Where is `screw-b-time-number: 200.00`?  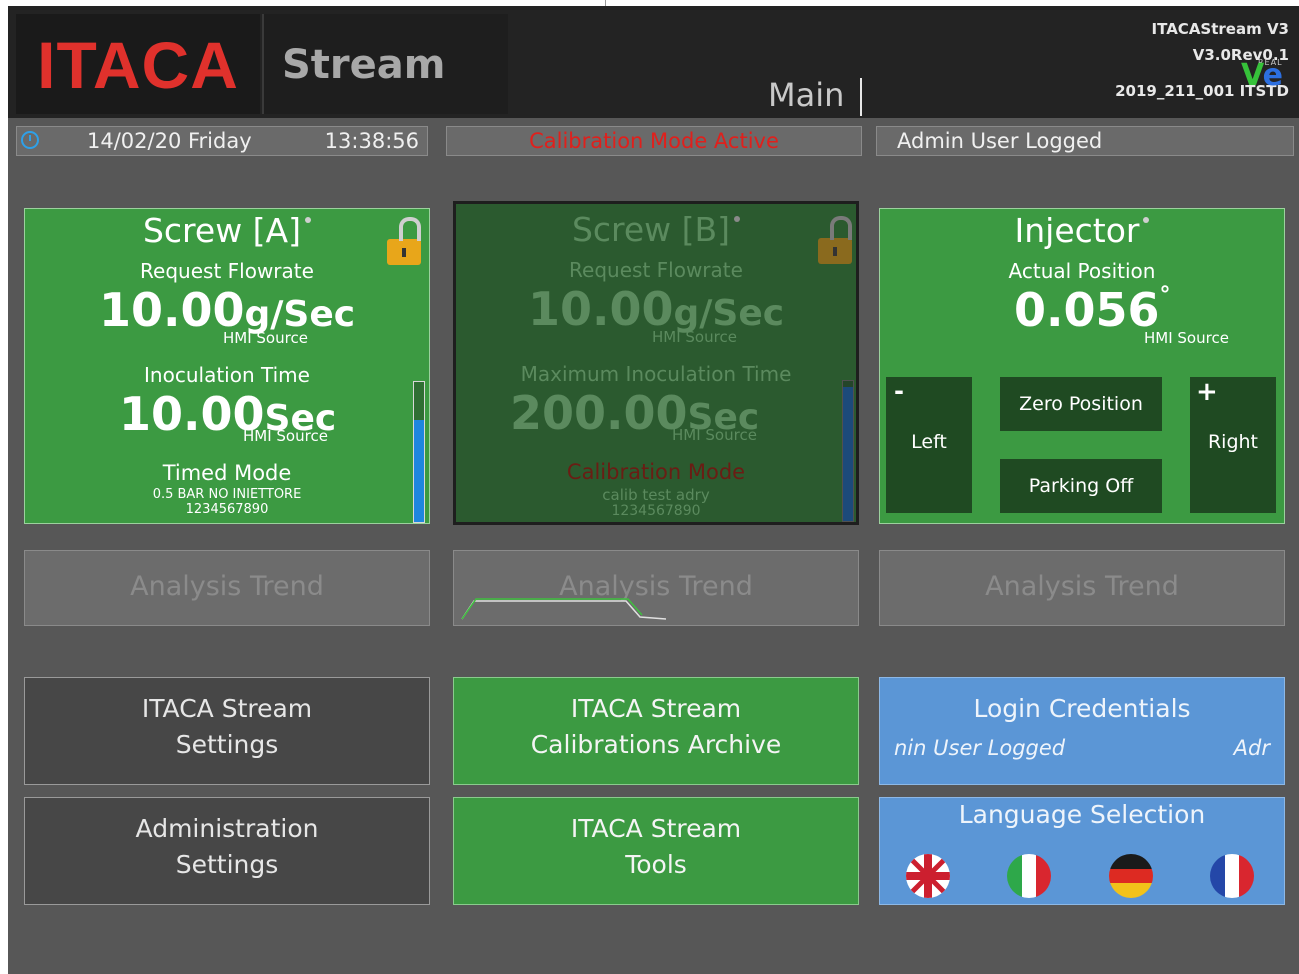
screw-b-time-number: 200.00 is located at coordinates (599, 413).